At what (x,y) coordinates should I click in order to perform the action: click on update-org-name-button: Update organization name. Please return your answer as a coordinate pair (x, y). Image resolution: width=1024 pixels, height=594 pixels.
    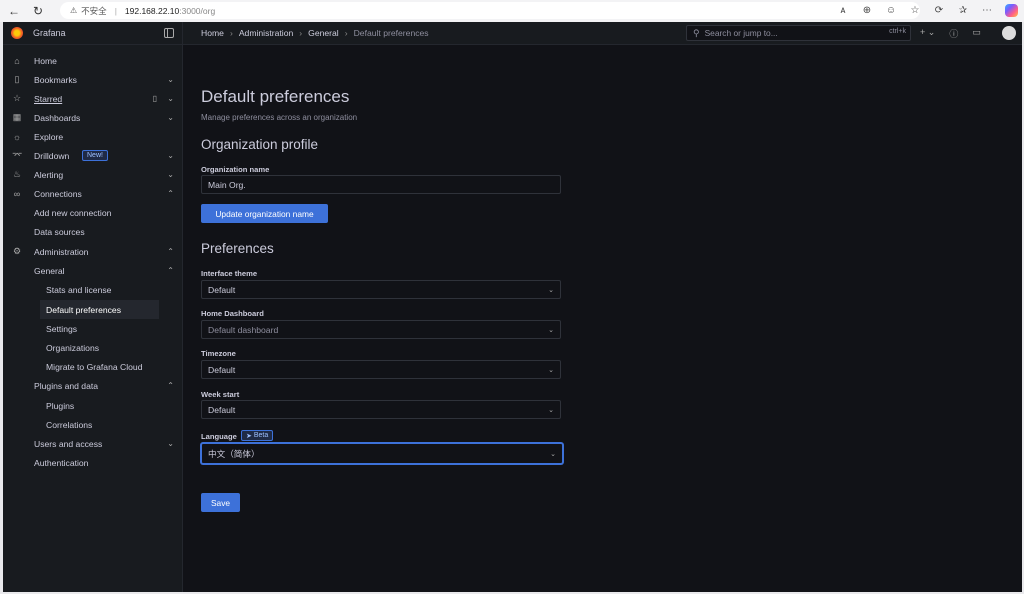
    Looking at the image, I should click on (264, 213).